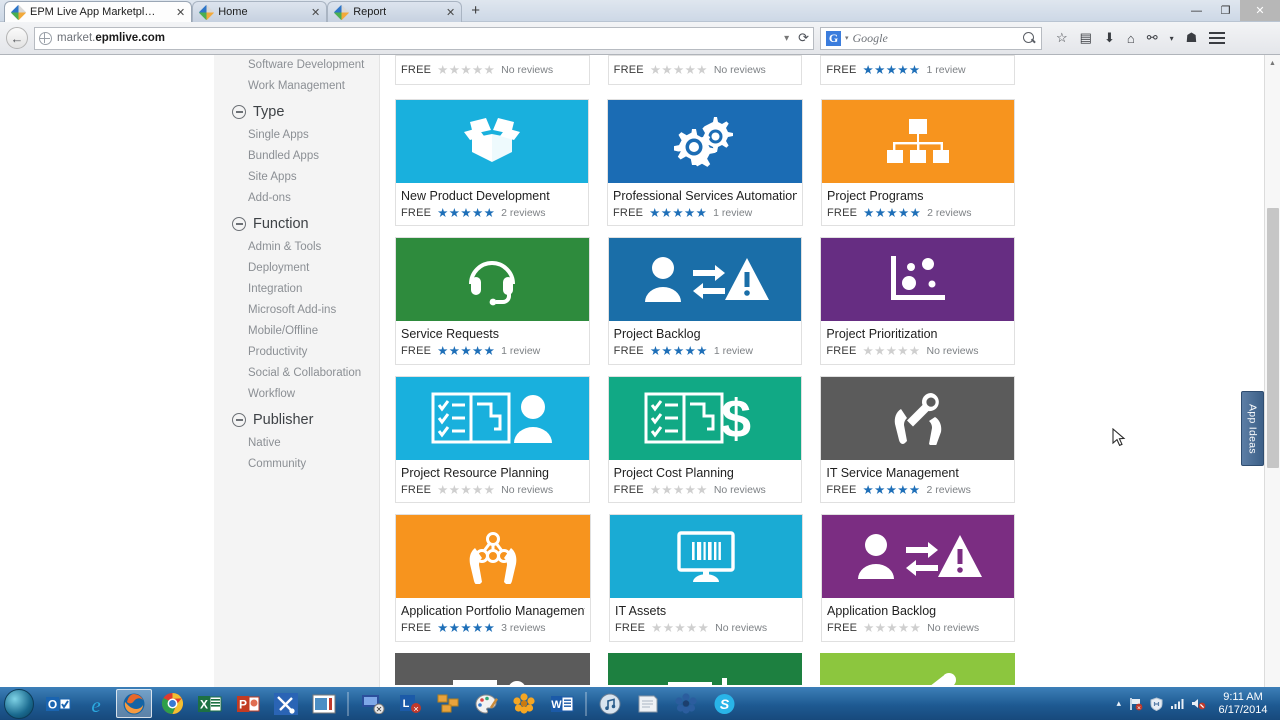  Describe the element at coordinates (1109, 38) in the screenshot. I see `downloads-icon: ⬇` at that location.